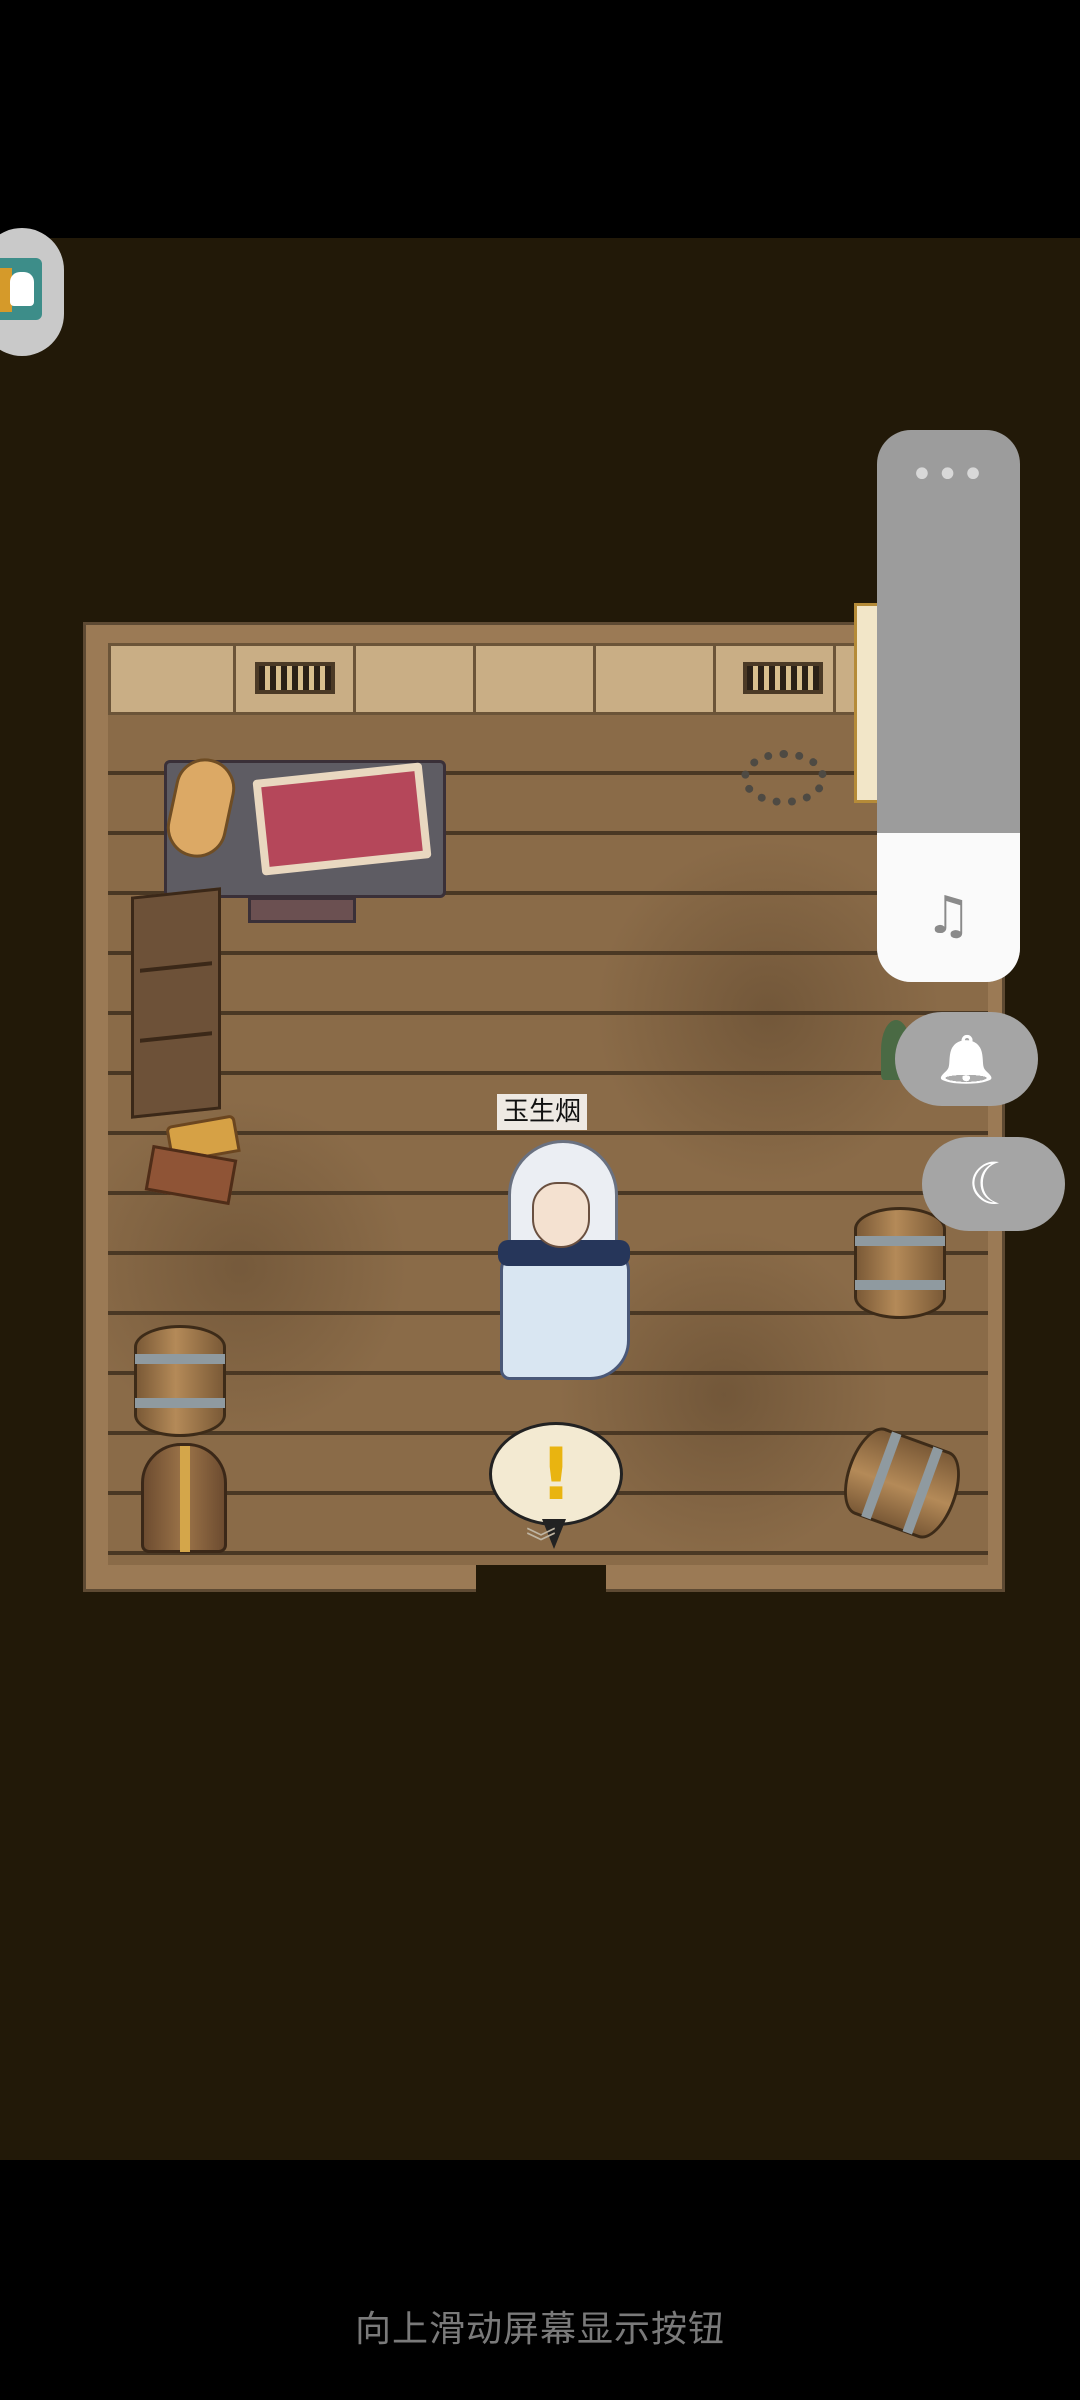 The height and width of the screenshot is (2400, 1080). I want to click on bell-icon: 🔔, so click(966, 1059).